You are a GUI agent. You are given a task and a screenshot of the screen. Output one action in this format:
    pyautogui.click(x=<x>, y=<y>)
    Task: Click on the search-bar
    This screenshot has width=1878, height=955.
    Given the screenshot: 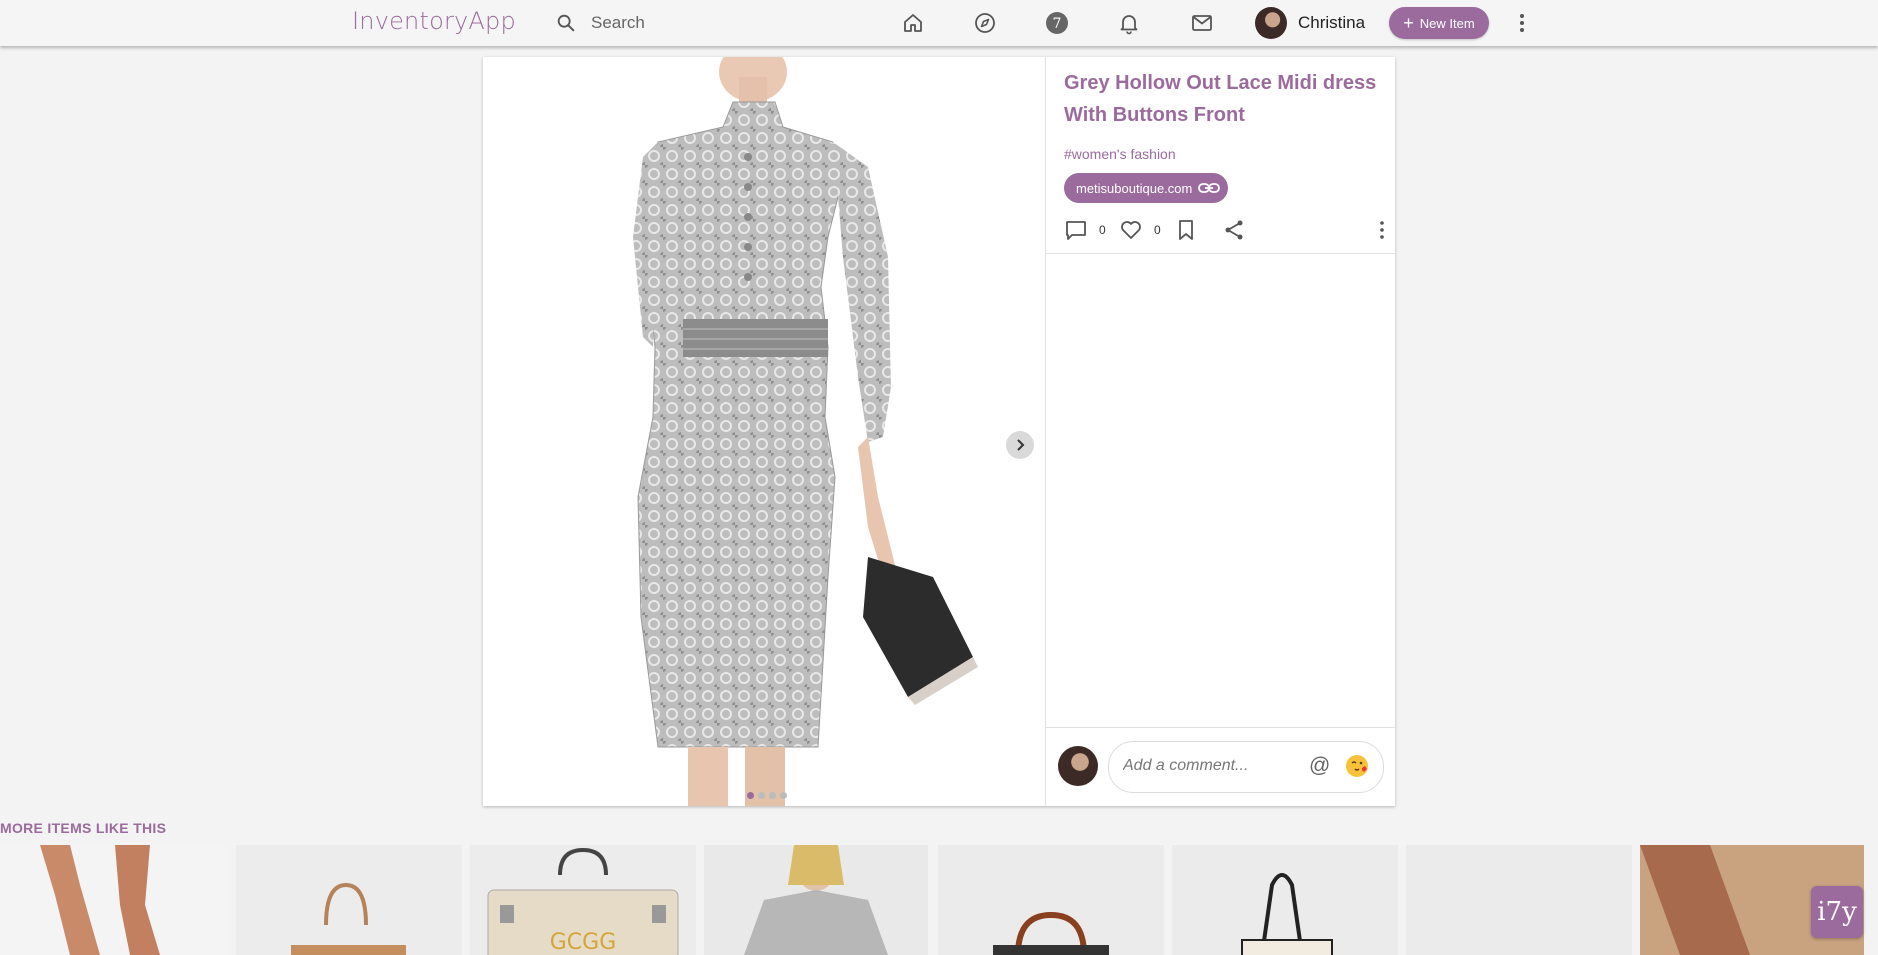 What is the action you would take?
    pyautogui.click(x=705, y=23)
    